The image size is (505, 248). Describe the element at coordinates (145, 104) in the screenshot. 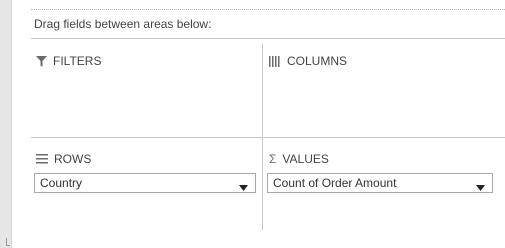

I see `filters-drop-zone` at that location.